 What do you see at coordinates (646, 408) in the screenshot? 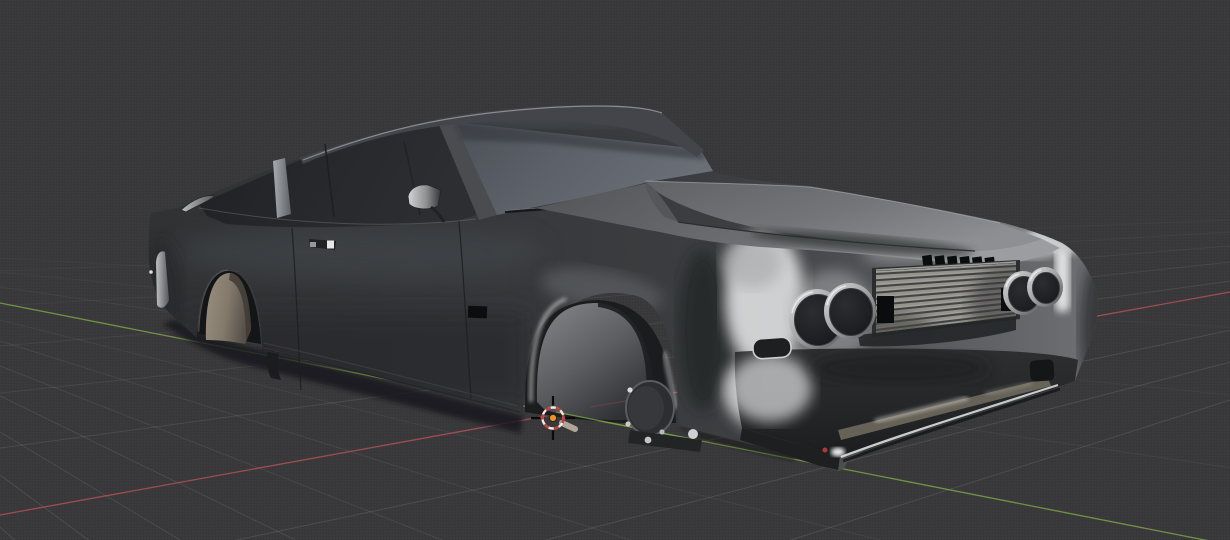
I see `brake-drum-face` at bounding box center [646, 408].